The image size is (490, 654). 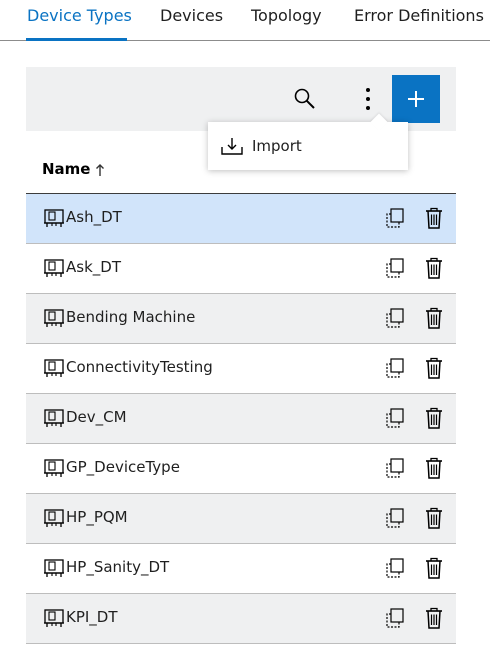 I want to click on menu-item-label: Import, so click(x=277, y=146).